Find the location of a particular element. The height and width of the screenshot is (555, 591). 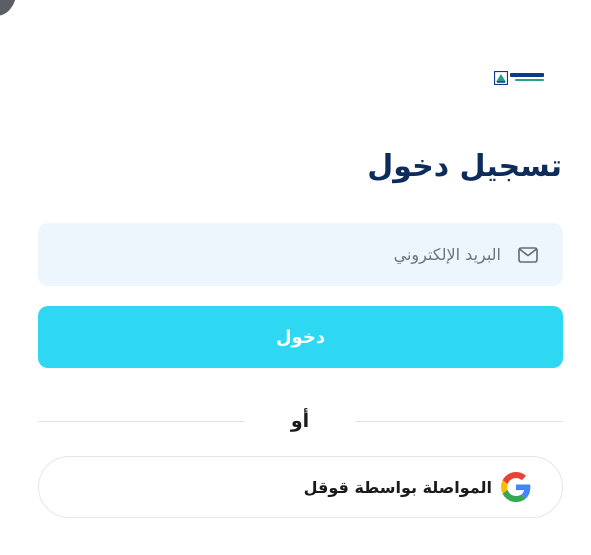

email-input is located at coordinates (269, 254).